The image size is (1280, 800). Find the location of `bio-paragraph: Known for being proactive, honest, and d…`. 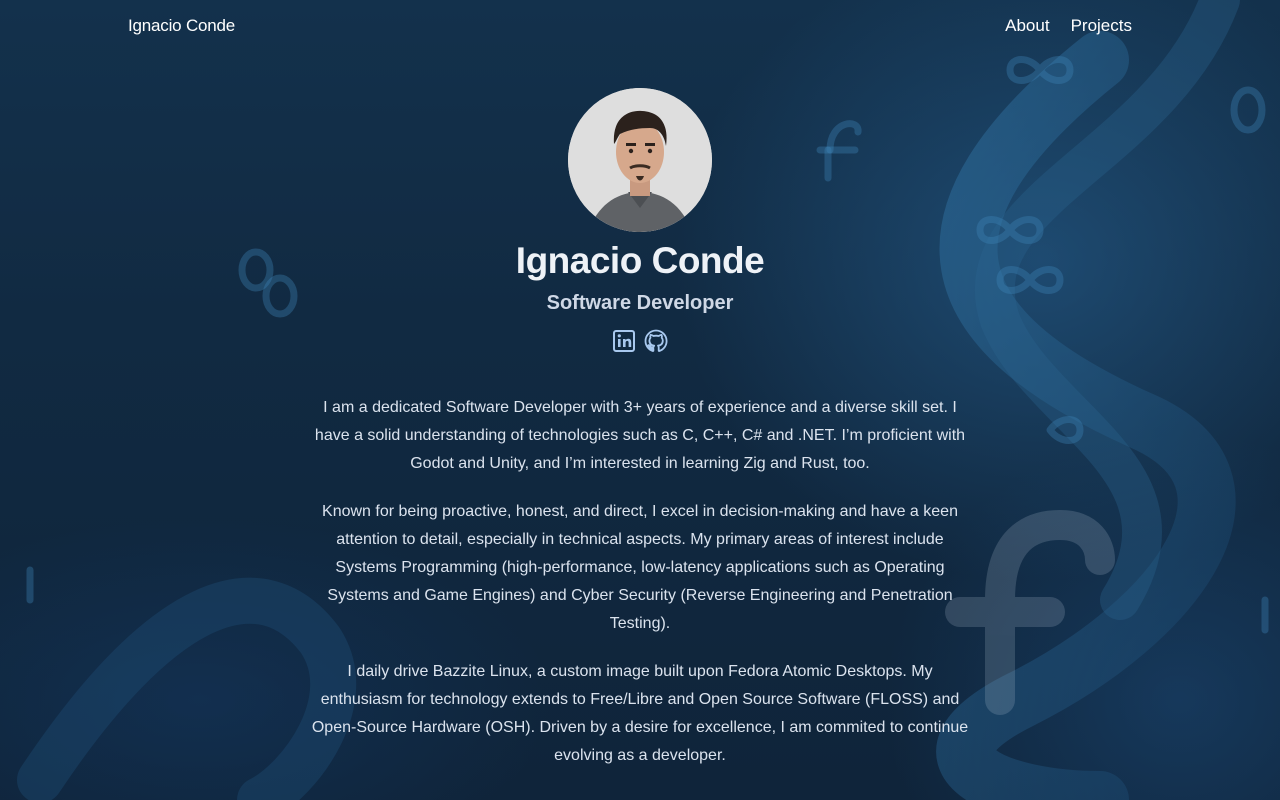

bio-paragraph: Known for being proactive, honest, and d… is located at coordinates (640, 567).